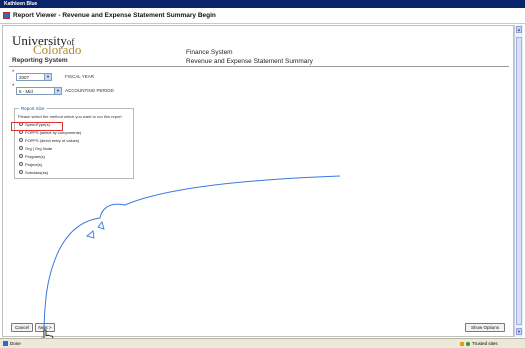 The image size is (525, 348). I want to click on security-zone: Trusted sites, so click(479, 343).